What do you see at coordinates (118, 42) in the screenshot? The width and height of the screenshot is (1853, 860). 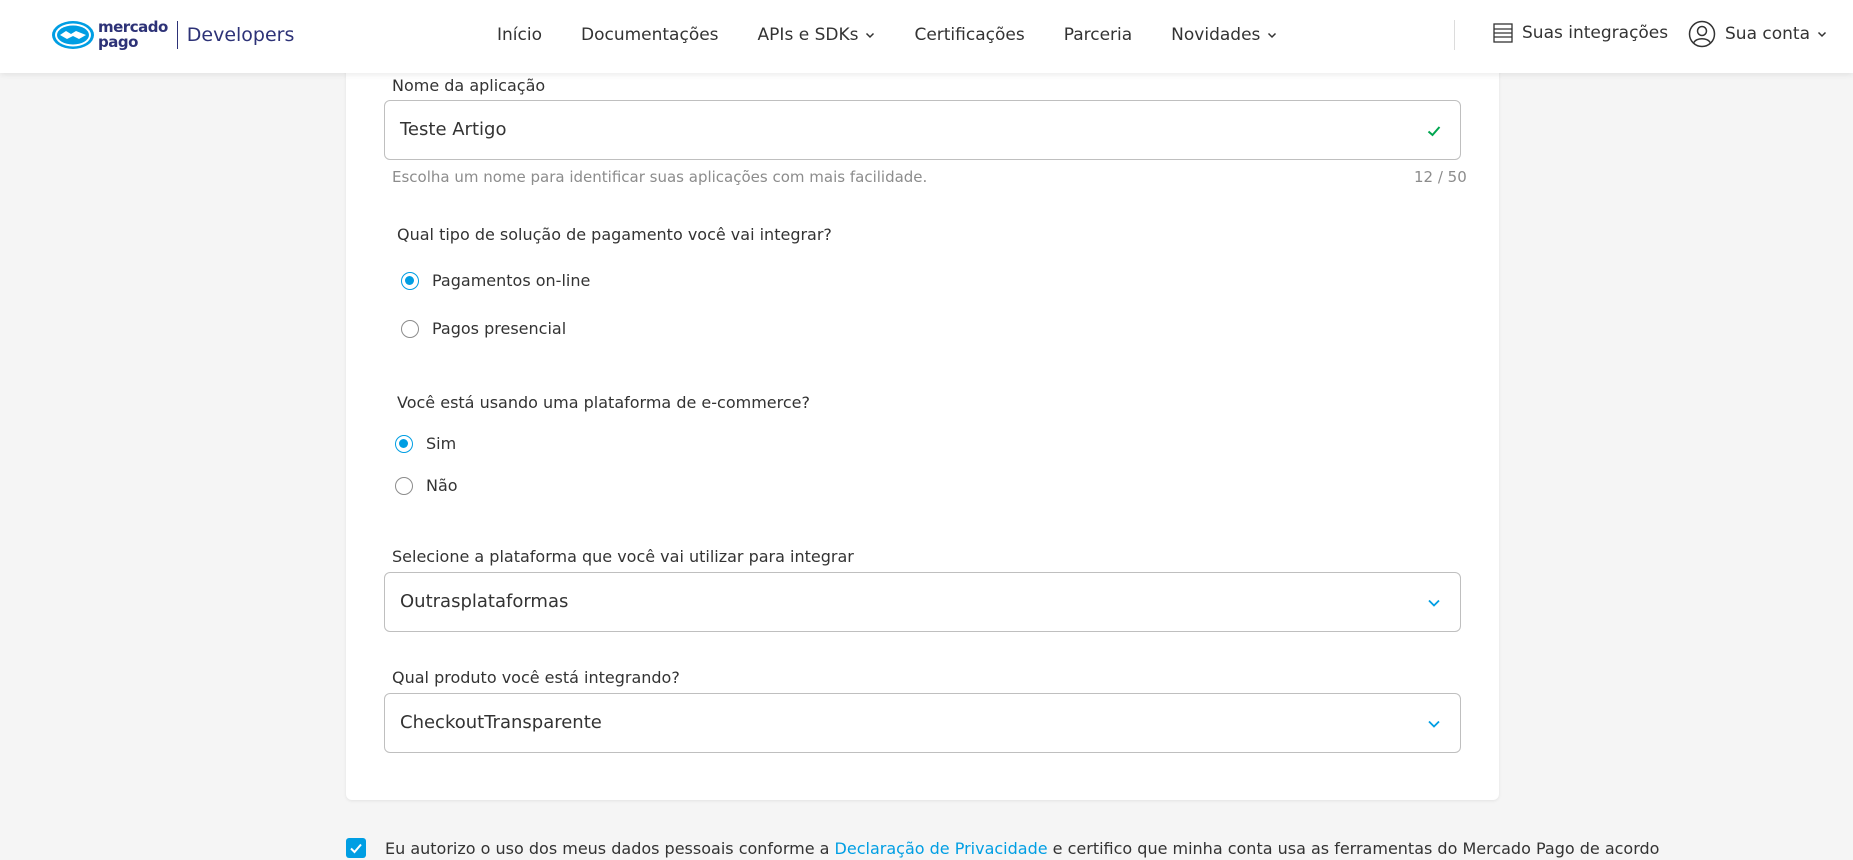 I see `brand-line-2: pago` at bounding box center [118, 42].